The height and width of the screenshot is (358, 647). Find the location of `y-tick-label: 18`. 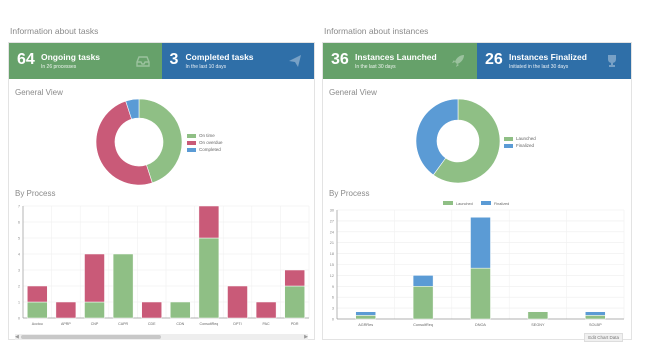

y-tick-label: 18 is located at coordinates (332, 254).